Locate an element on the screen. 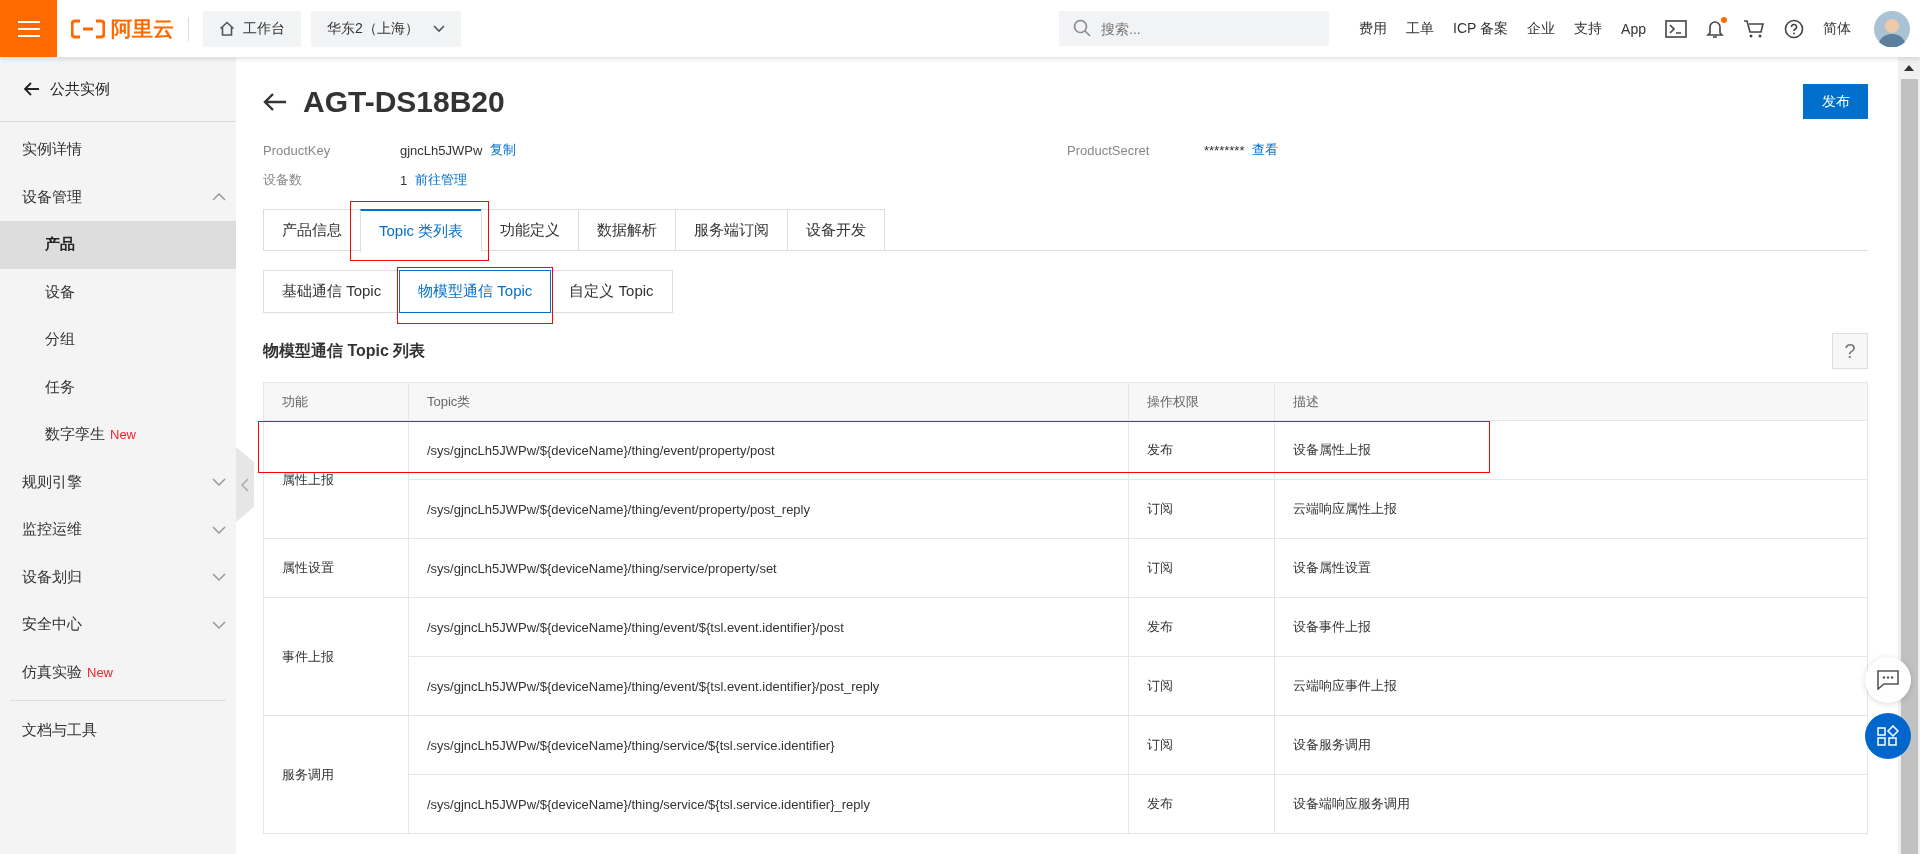 This screenshot has width=1920, height=854. nav-link: App is located at coordinates (1633, 28).